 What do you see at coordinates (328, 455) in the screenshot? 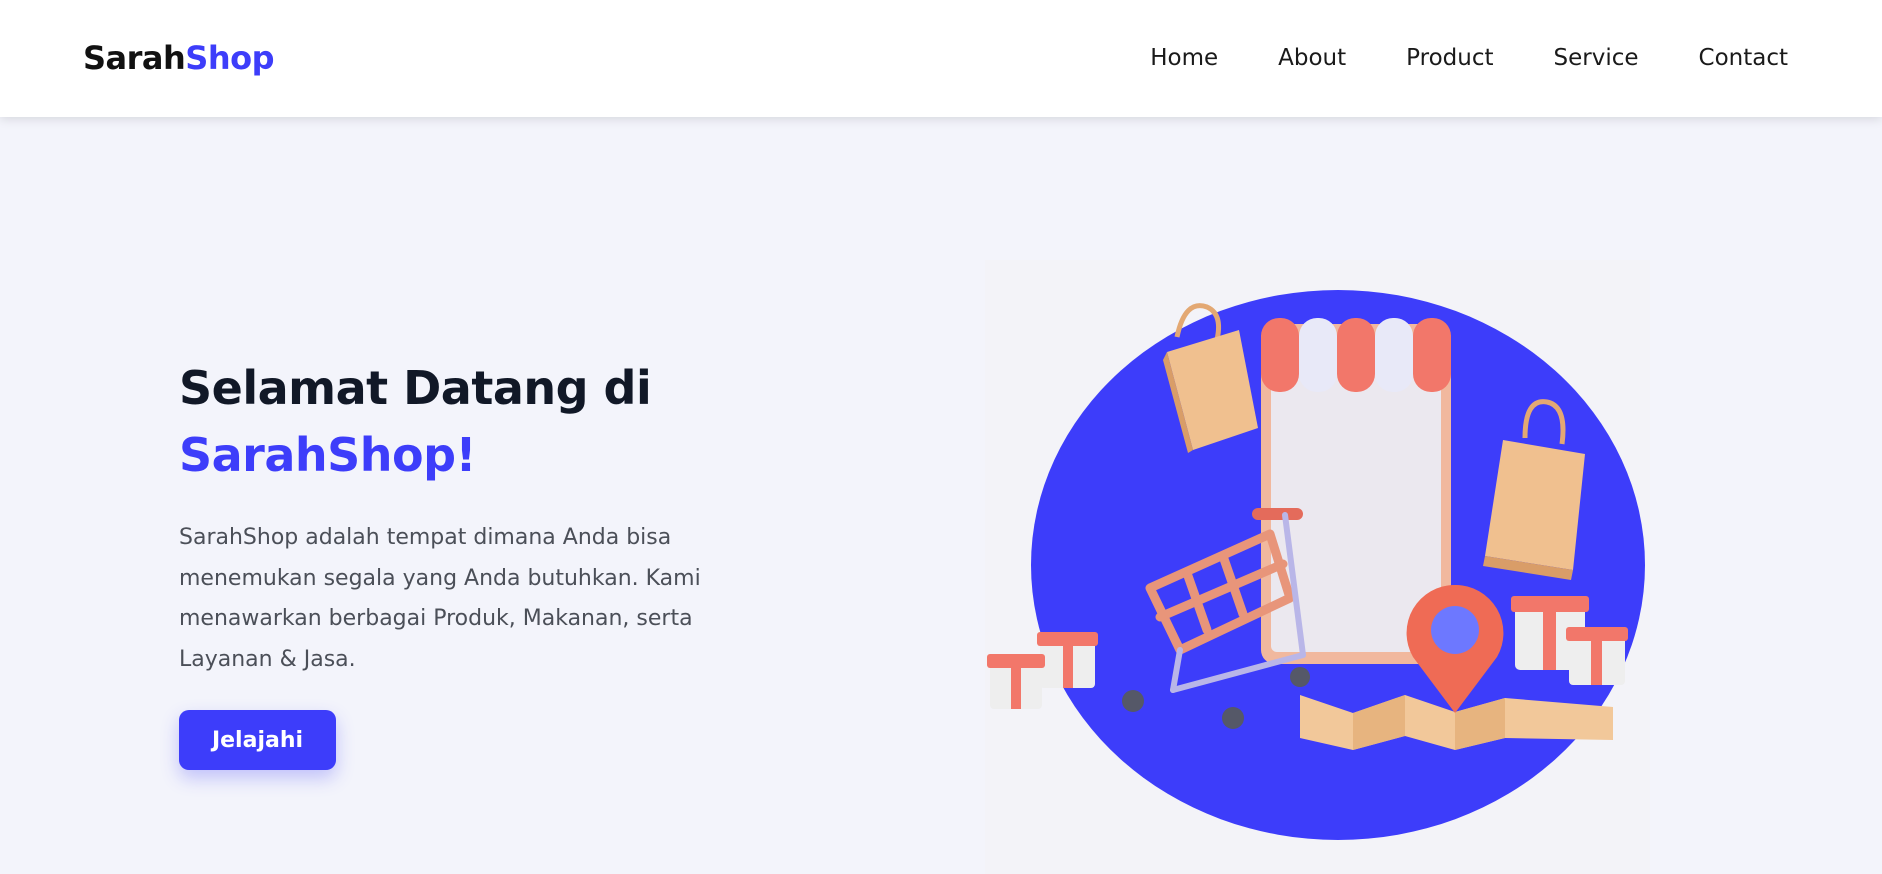
I see `hero-title-brand: SarahShop!` at bounding box center [328, 455].